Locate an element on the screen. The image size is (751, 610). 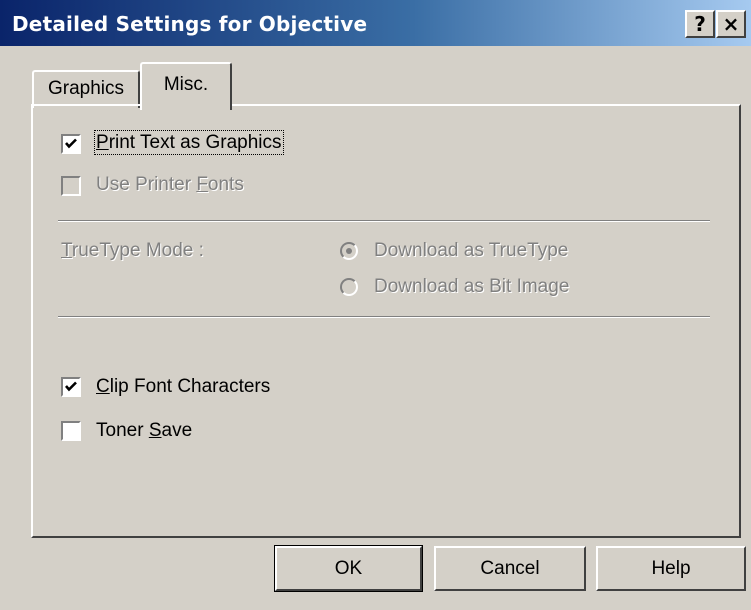
clip-font-characters-checkbox is located at coordinates (71, 387).